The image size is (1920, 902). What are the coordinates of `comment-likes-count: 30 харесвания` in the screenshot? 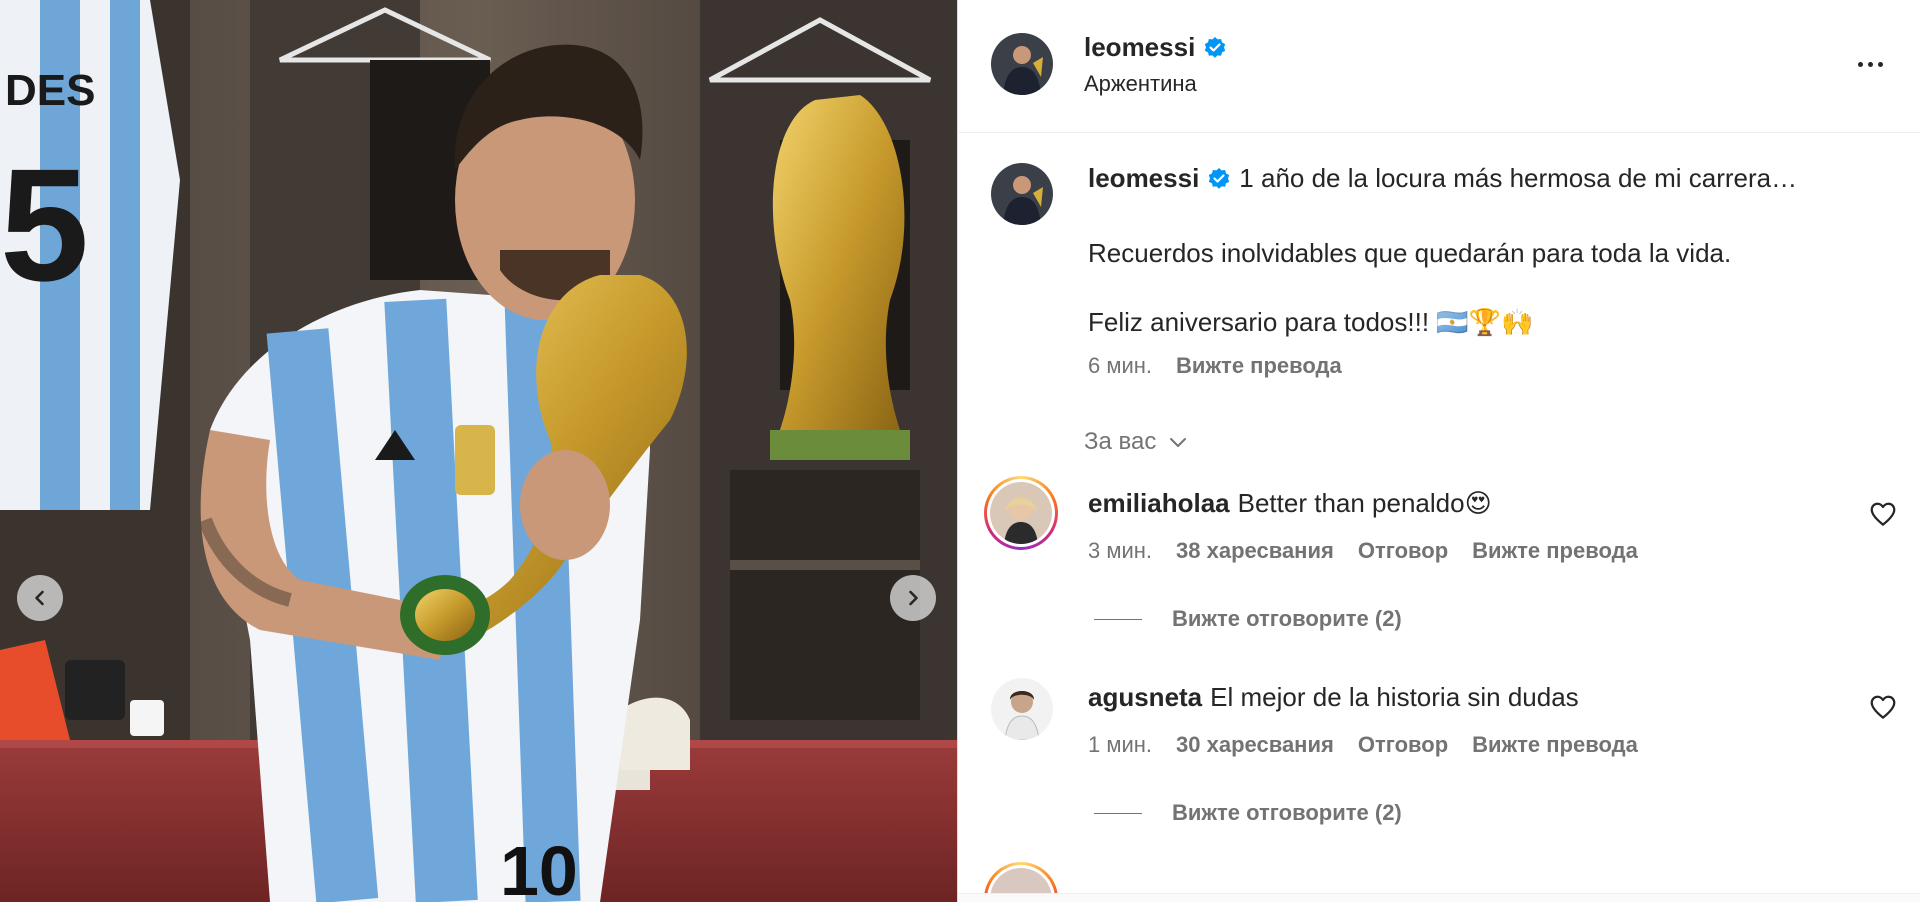 It's located at (1255, 745).